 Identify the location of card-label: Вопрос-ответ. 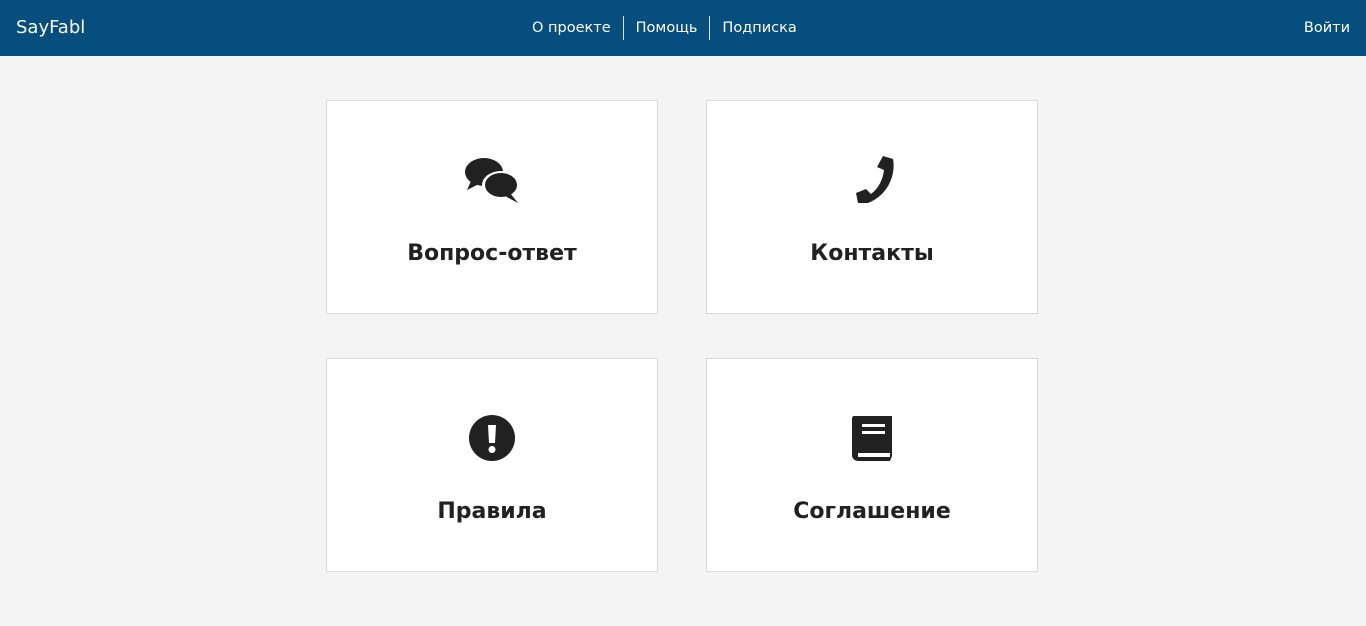
(492, 253).